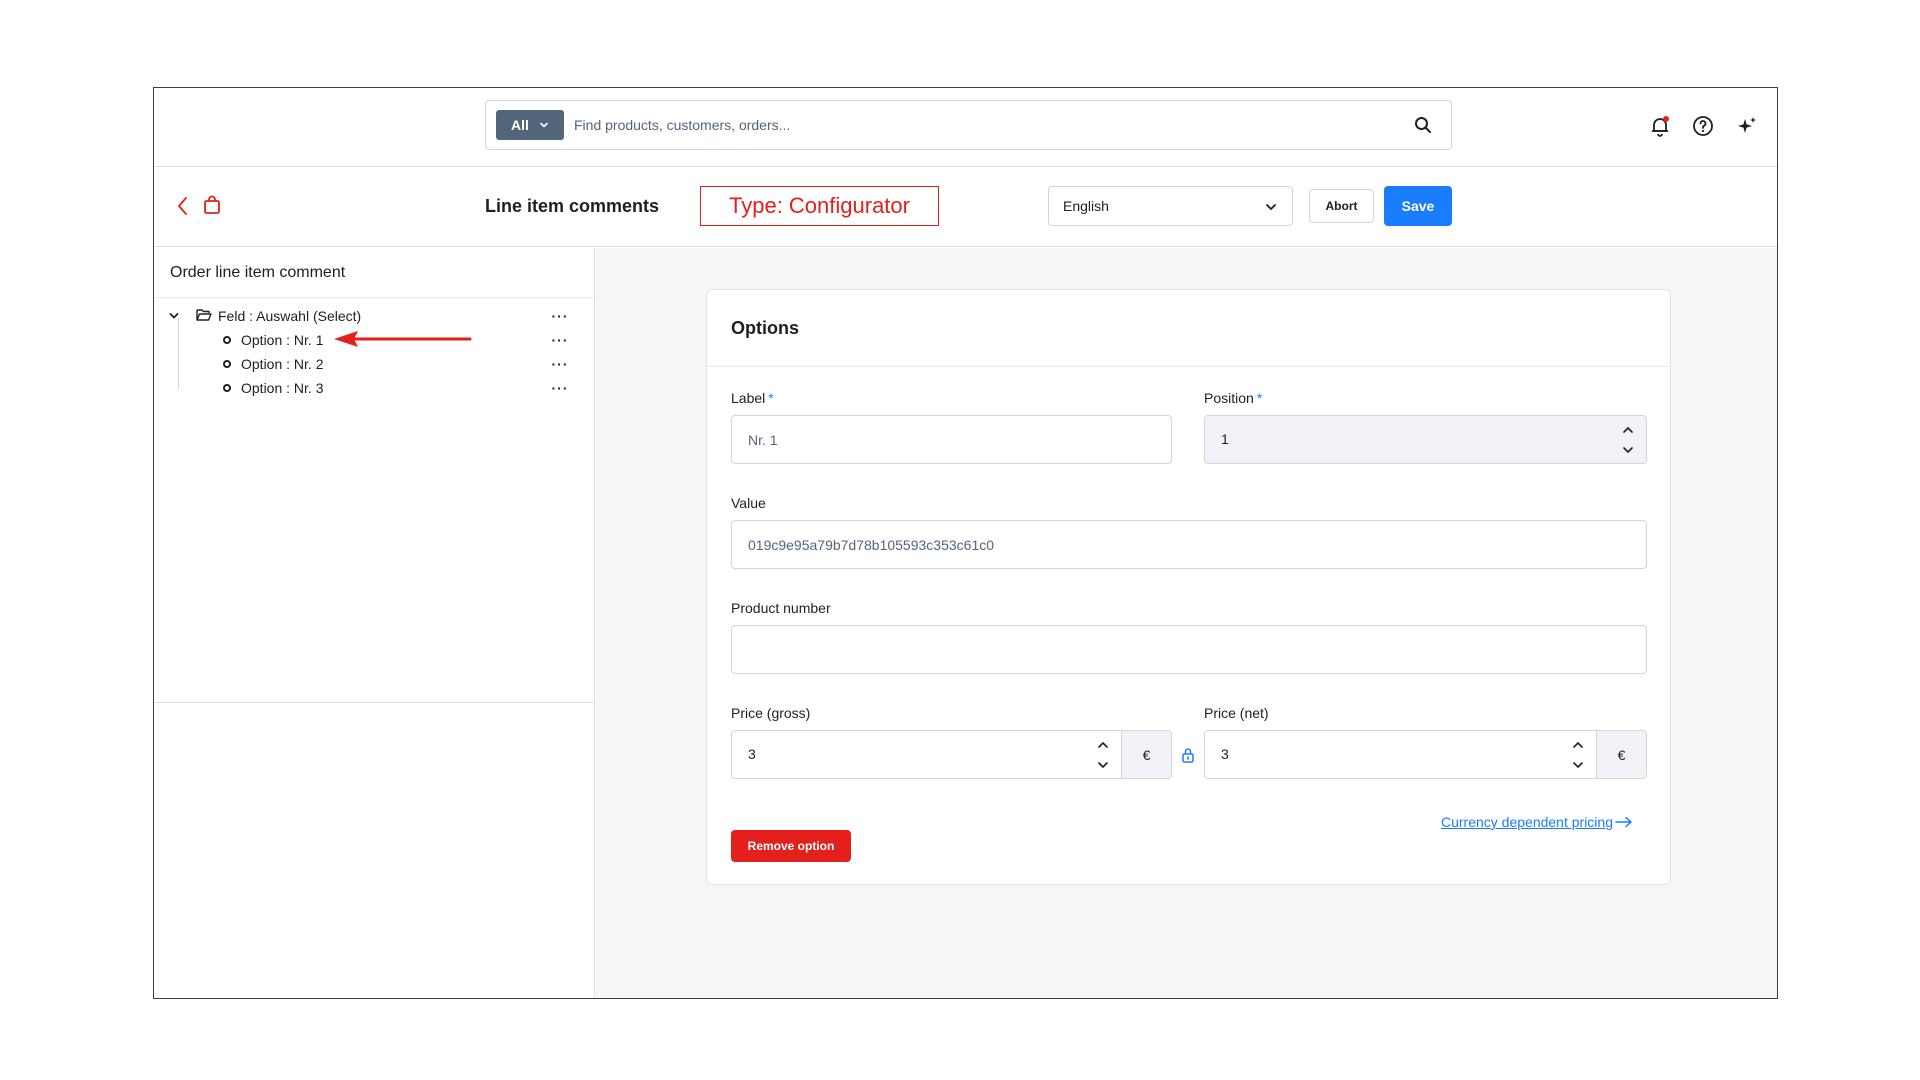 Image resolution: width=1920 pixels, height=1080 pixels. What do you see at coordinates (1425, 754) in the screenshot?
I see `price-net-input: 3 €` at bounding box center [1425, 754].